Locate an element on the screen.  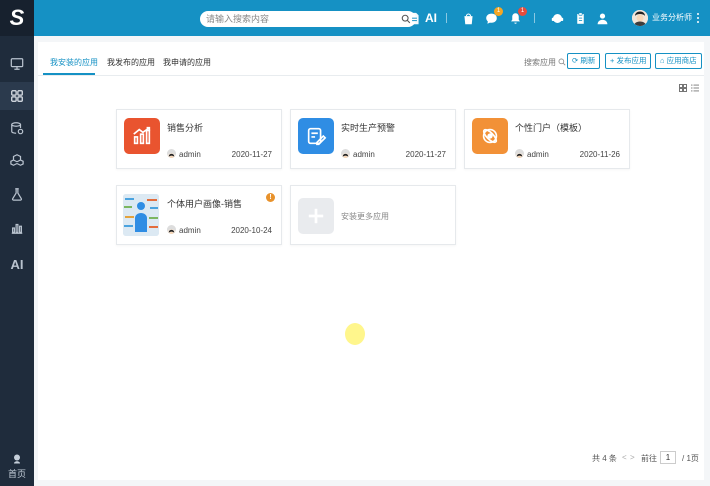
database-icon is located at coordinates (17, 128).